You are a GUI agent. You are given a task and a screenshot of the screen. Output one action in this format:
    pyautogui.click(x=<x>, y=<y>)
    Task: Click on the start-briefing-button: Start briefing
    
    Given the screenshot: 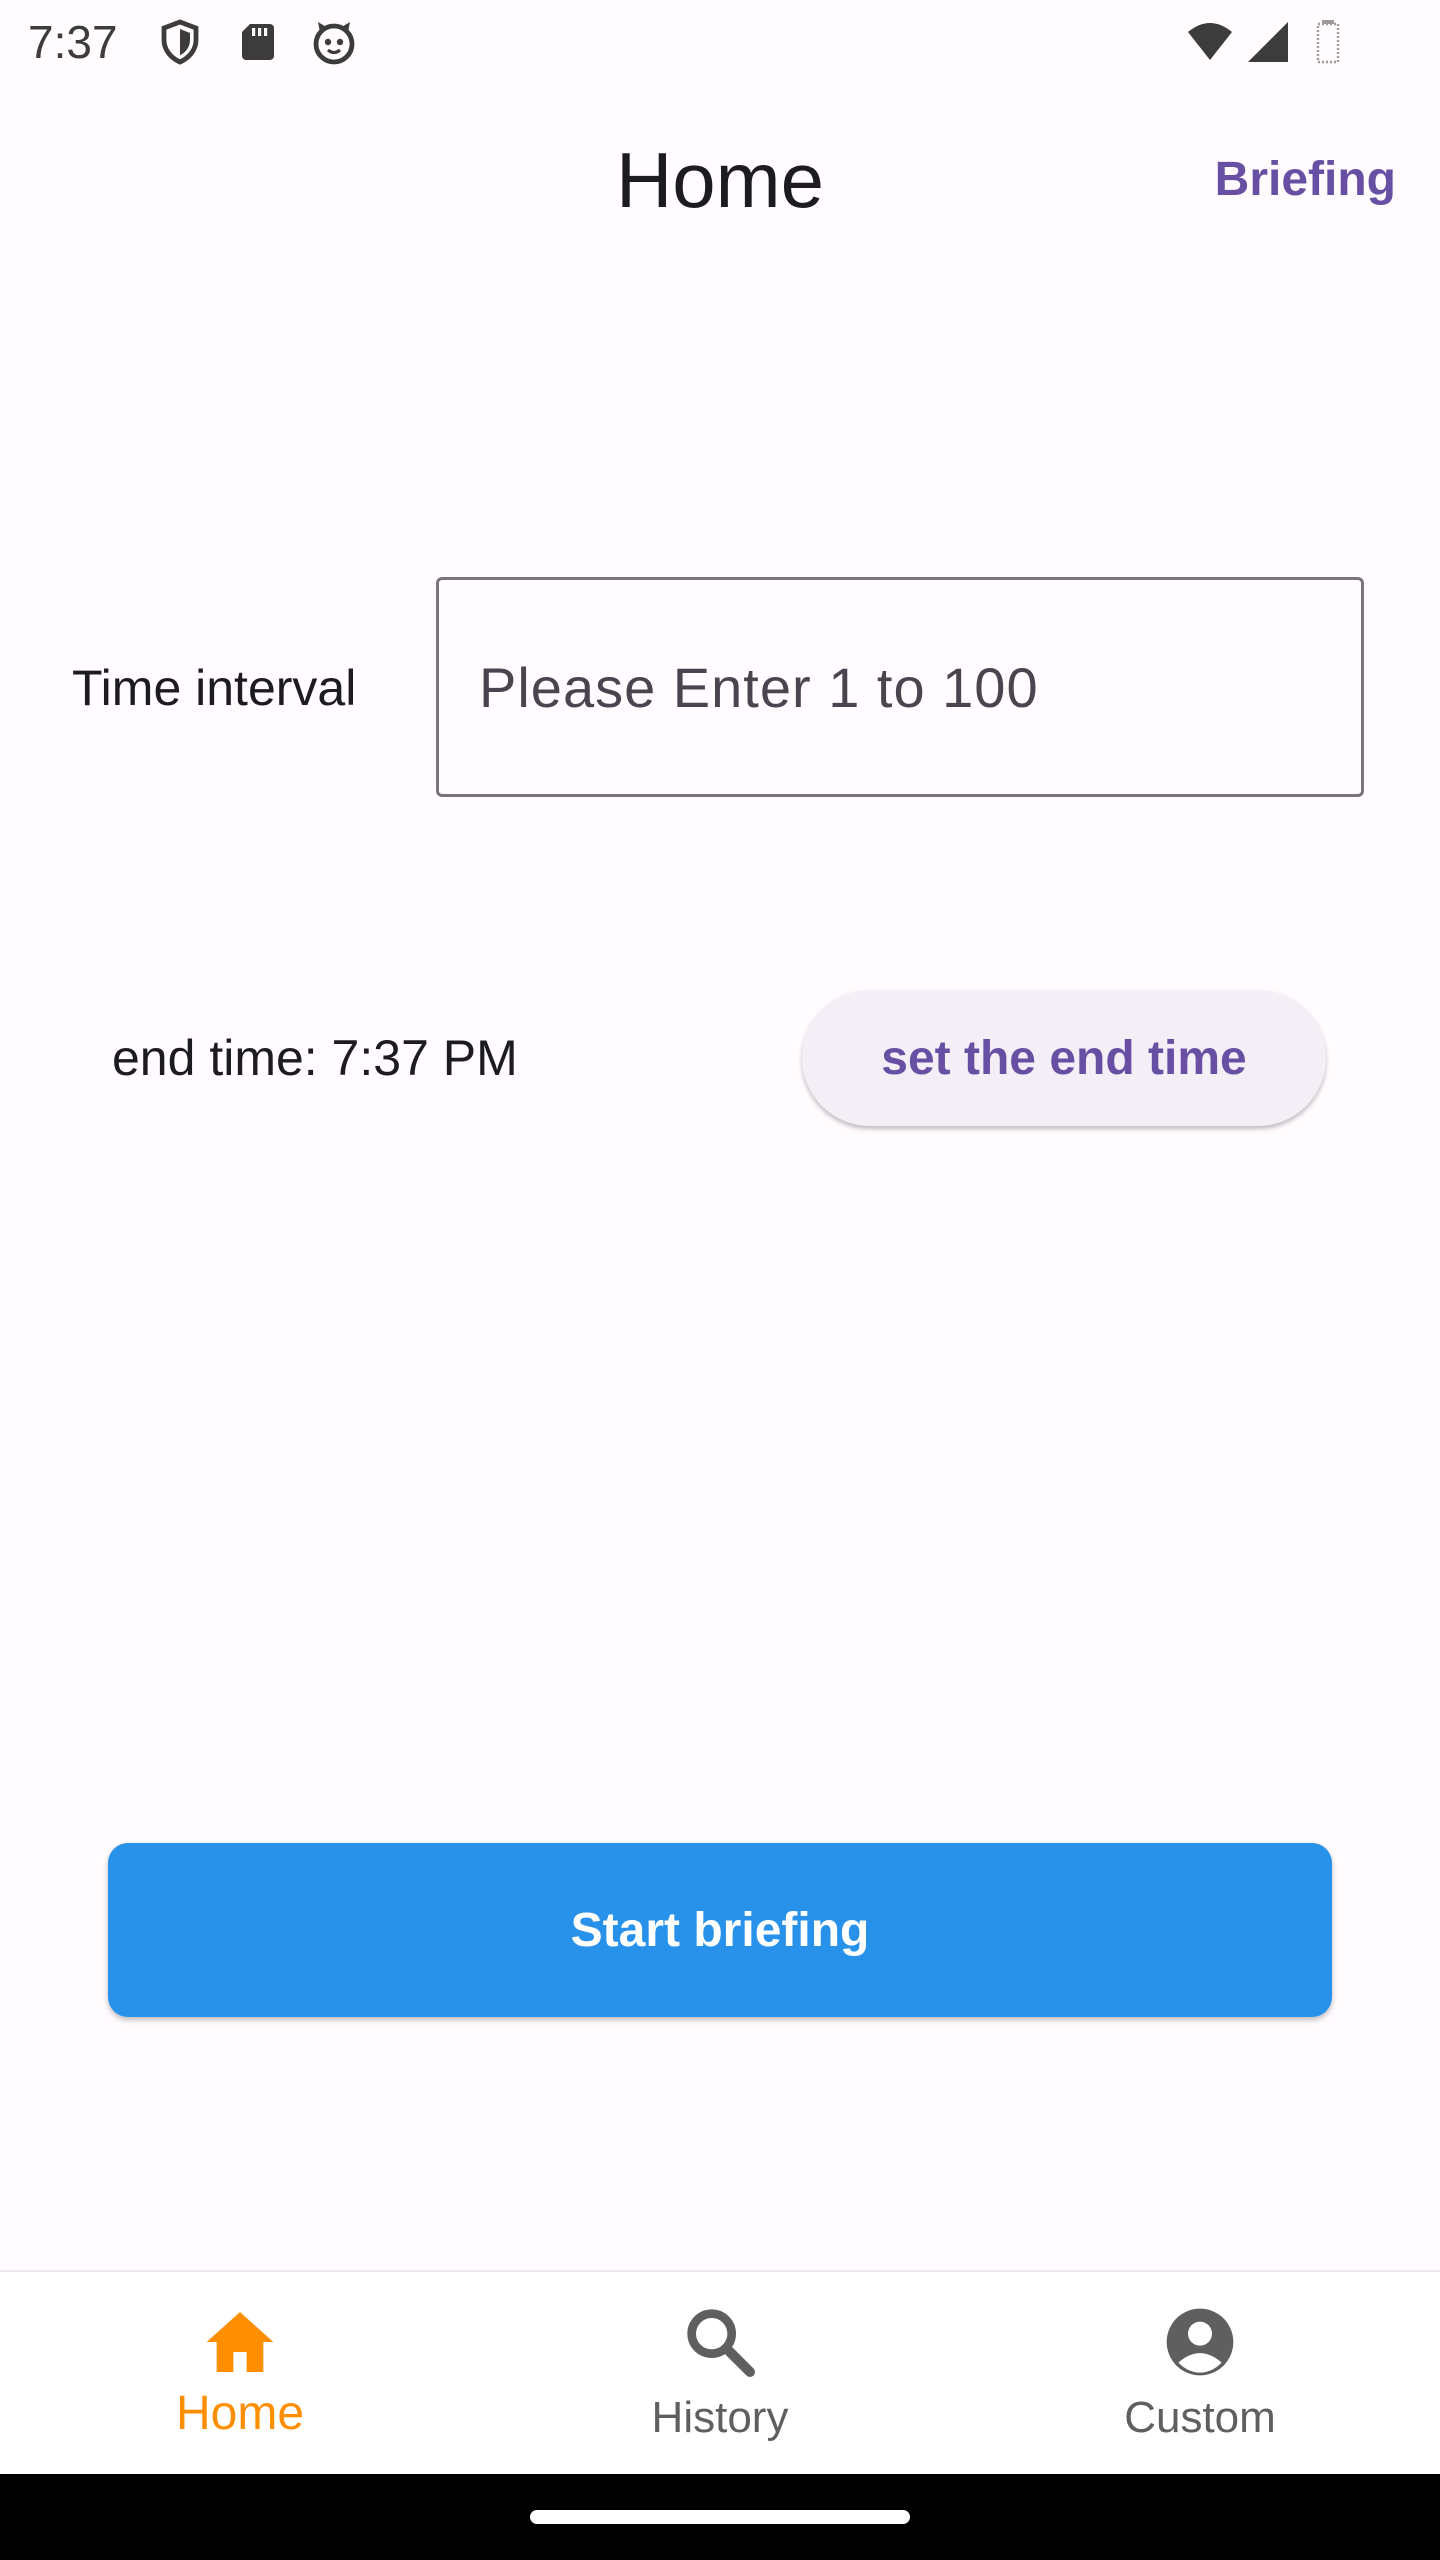 What is the action you would take?
    pyautogui.click(x=720, y=1930)
    